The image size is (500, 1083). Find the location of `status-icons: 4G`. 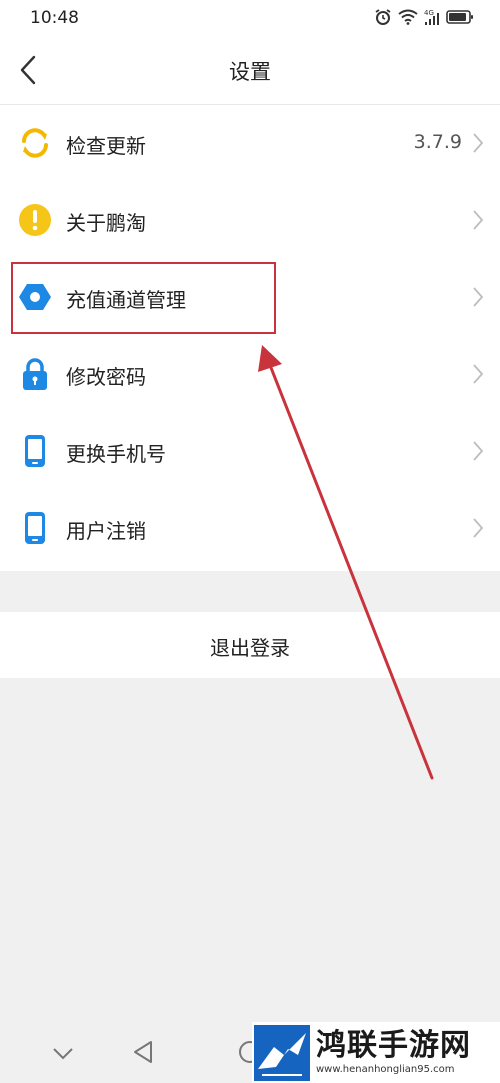

status-icons: 4G is located at coordinates (424, 17).